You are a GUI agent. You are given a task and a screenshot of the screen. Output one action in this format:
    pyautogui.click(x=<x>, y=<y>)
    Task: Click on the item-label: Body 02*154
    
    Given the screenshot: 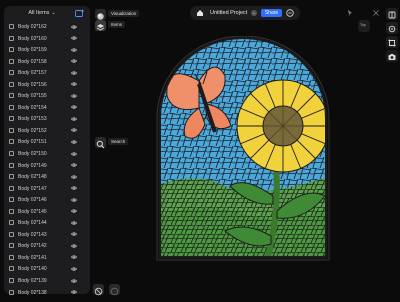 What is the action you would take?
    pyautogui.click(x=32, y=107)
    